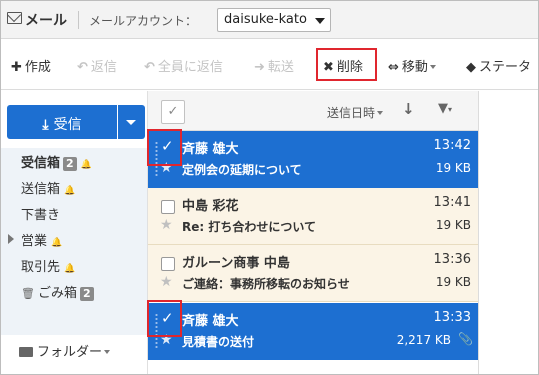 The width and height of the screenshot is (539, 375). What do you see at coordinates (242, 170) in the screenshot?
I see `message-subject: 定例会の延期について` at bounding box center [242, 170].